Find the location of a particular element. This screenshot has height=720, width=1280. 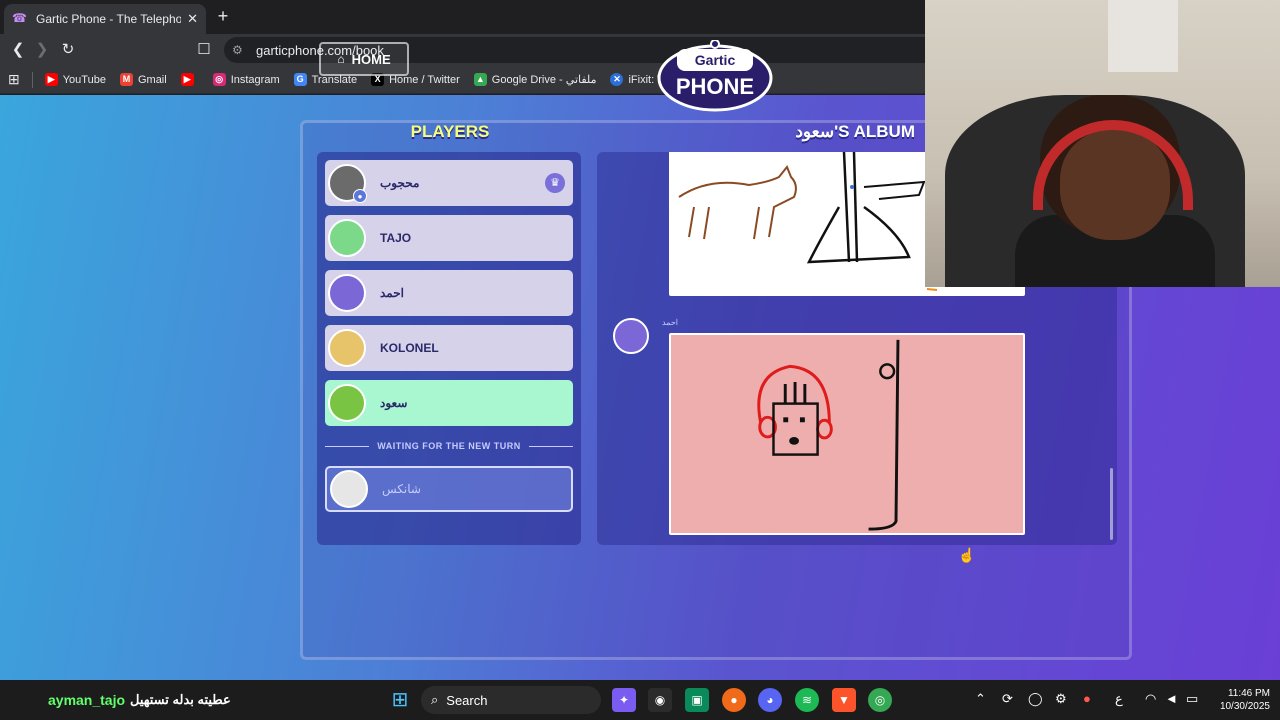

bookmark-youtube: ▶ YouTube is located at coordinates (75, 79).